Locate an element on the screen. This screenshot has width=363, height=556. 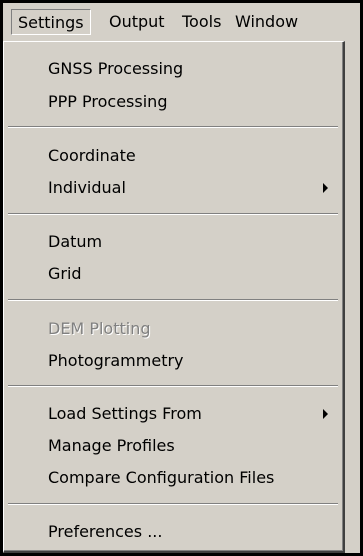
menu-item-dem-plotting: DEM Plotting is located at coordinates (99, 328).